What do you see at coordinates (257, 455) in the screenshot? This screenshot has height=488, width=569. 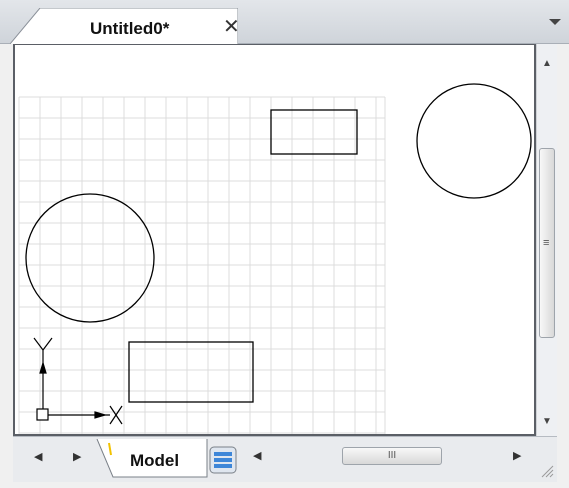 I see `scroll-left-arrow-icon: ◀` at bounding box center [257, 455].